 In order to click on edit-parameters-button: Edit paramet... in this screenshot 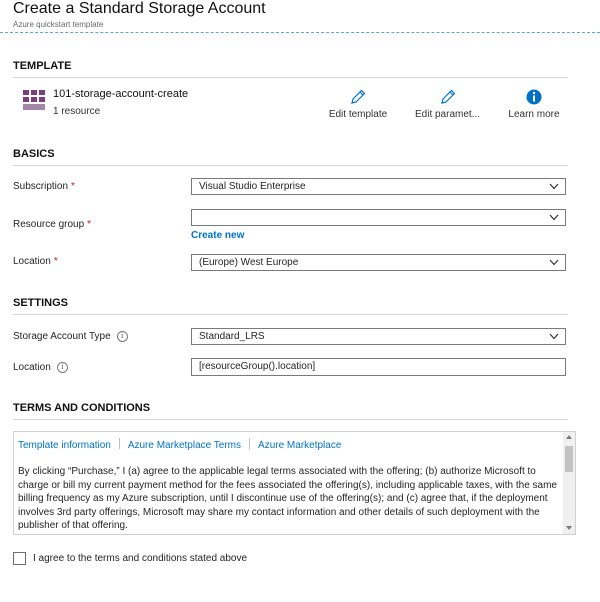, I will do `click(447, 104)`.